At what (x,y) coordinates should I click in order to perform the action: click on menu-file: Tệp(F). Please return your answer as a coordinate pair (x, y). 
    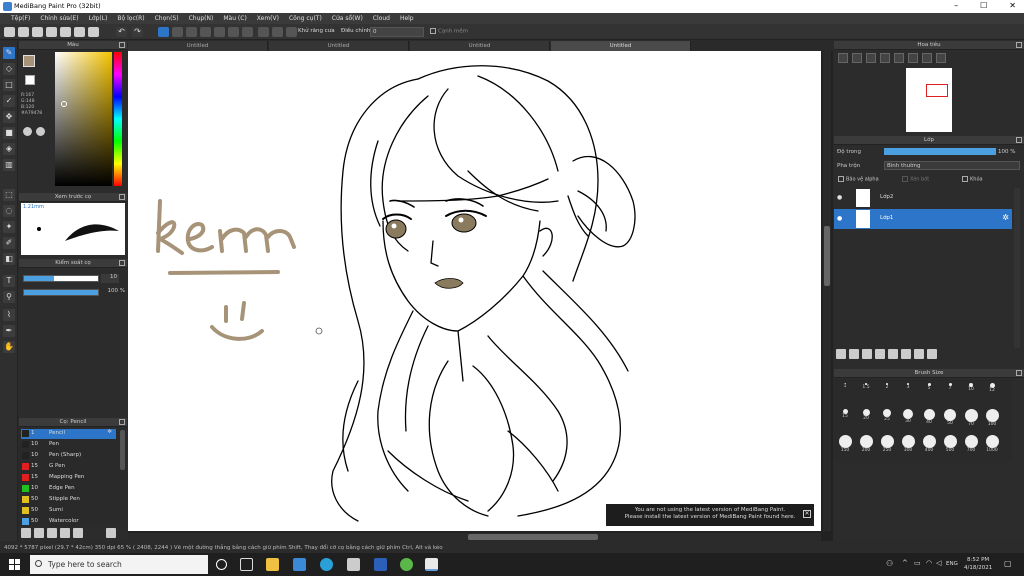
    Looking at the image, I should click on (20, 18).